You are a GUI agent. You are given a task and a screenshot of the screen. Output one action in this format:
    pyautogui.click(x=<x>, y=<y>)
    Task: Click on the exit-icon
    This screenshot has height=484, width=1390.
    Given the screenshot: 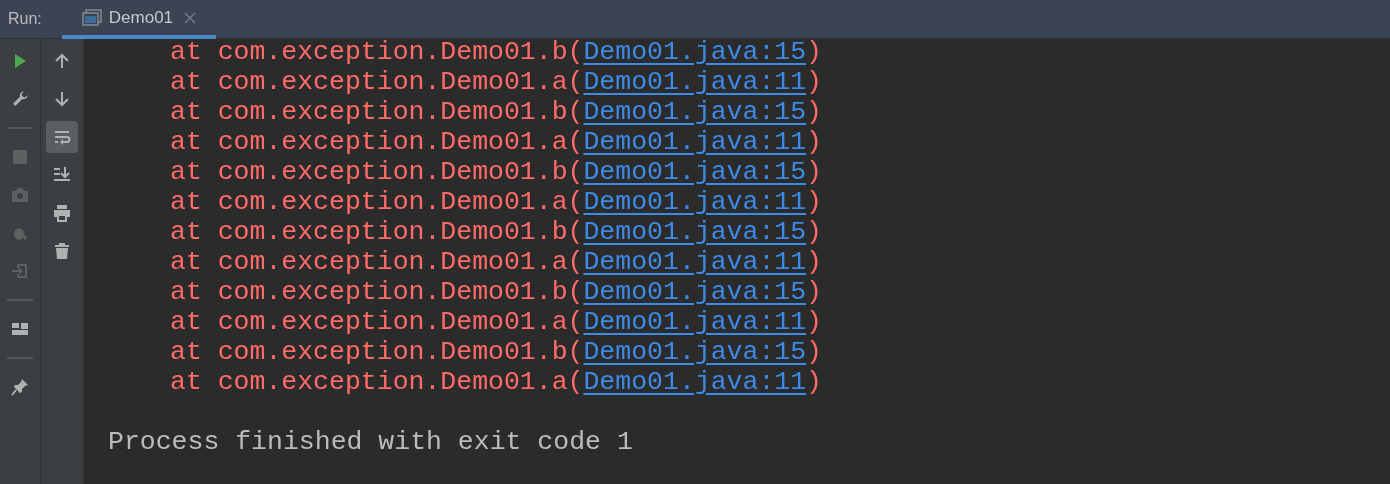 What is the action you would take?
    pyautogui.click(x=20, y=271)
    